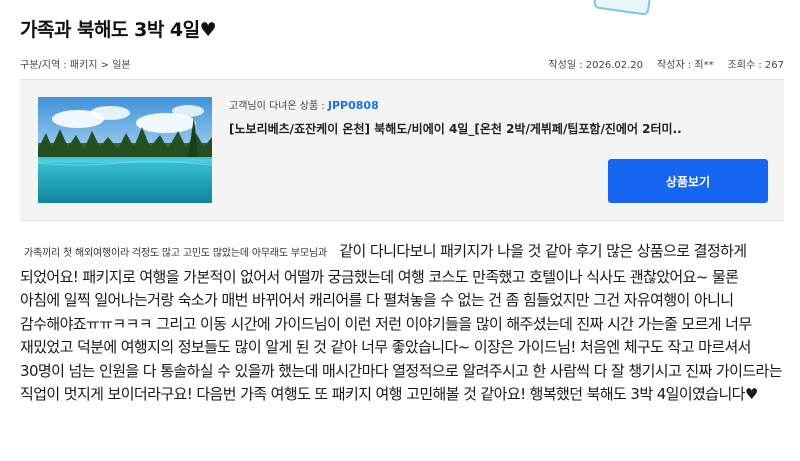  What do you see at coordinates (278, 106) in the screenshot?
I see `visited-label-text: 고객님이 다녀온 상품 :` at bounding box center [278, 106].